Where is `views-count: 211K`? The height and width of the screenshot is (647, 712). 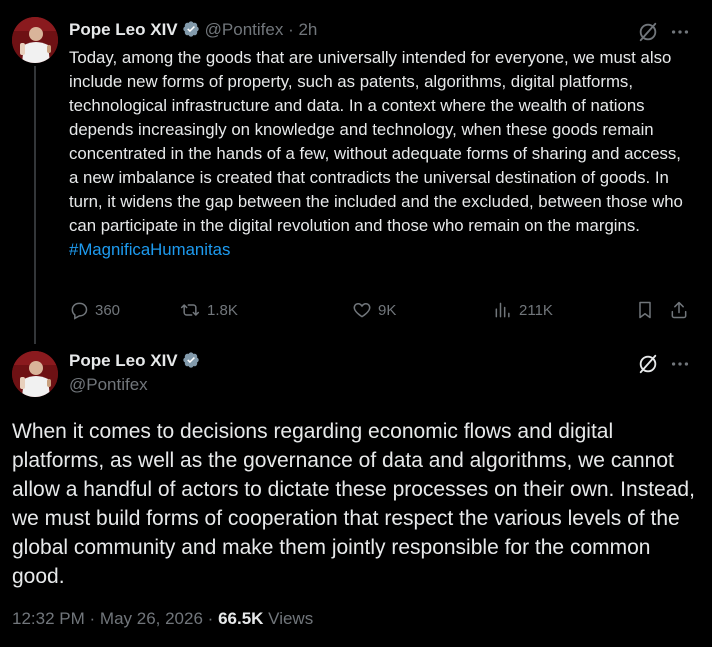
views-count: 211K is located at coordinates (536, 310).